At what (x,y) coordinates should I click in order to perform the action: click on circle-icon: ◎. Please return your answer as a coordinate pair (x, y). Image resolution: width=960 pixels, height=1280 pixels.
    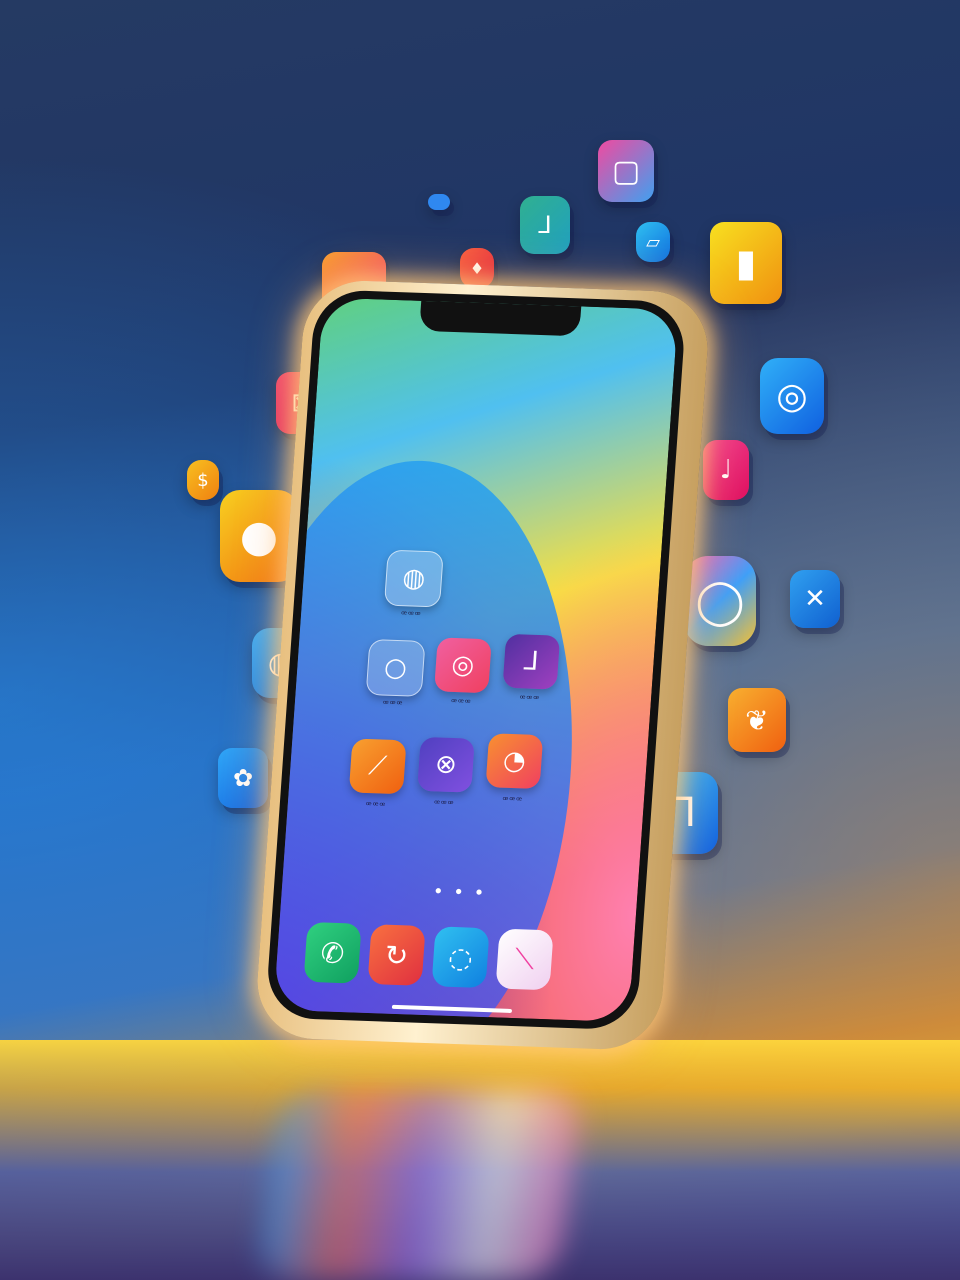
    Looking at the image, I should click on (792, 396).